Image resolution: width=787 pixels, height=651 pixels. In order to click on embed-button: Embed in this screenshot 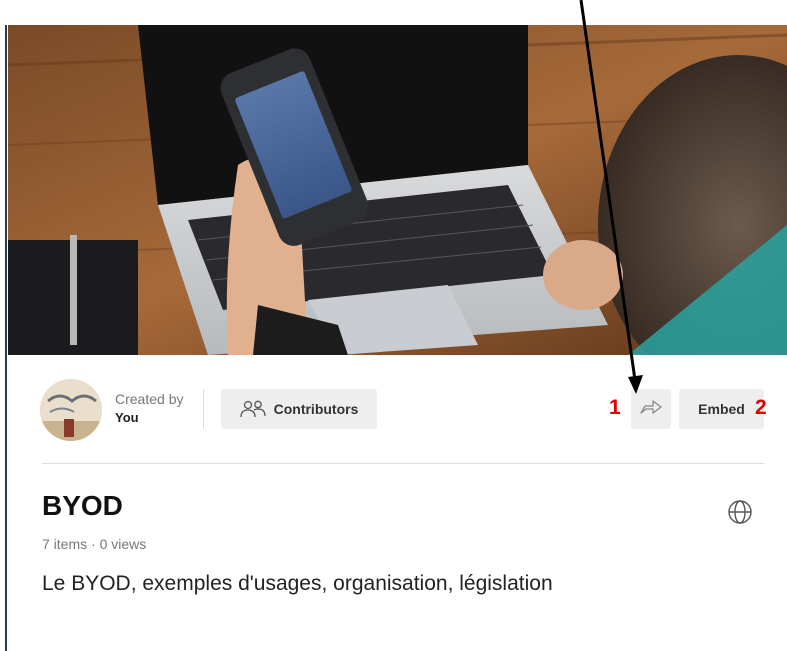, I will do `click(721, 409)`.